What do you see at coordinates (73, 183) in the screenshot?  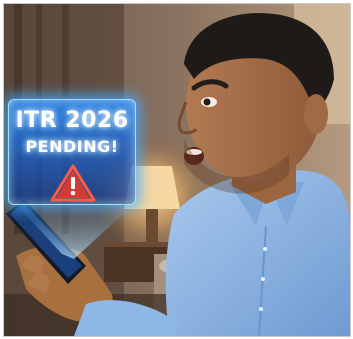 I see `warning-triangle-icon` at bounding box center [73, 183].